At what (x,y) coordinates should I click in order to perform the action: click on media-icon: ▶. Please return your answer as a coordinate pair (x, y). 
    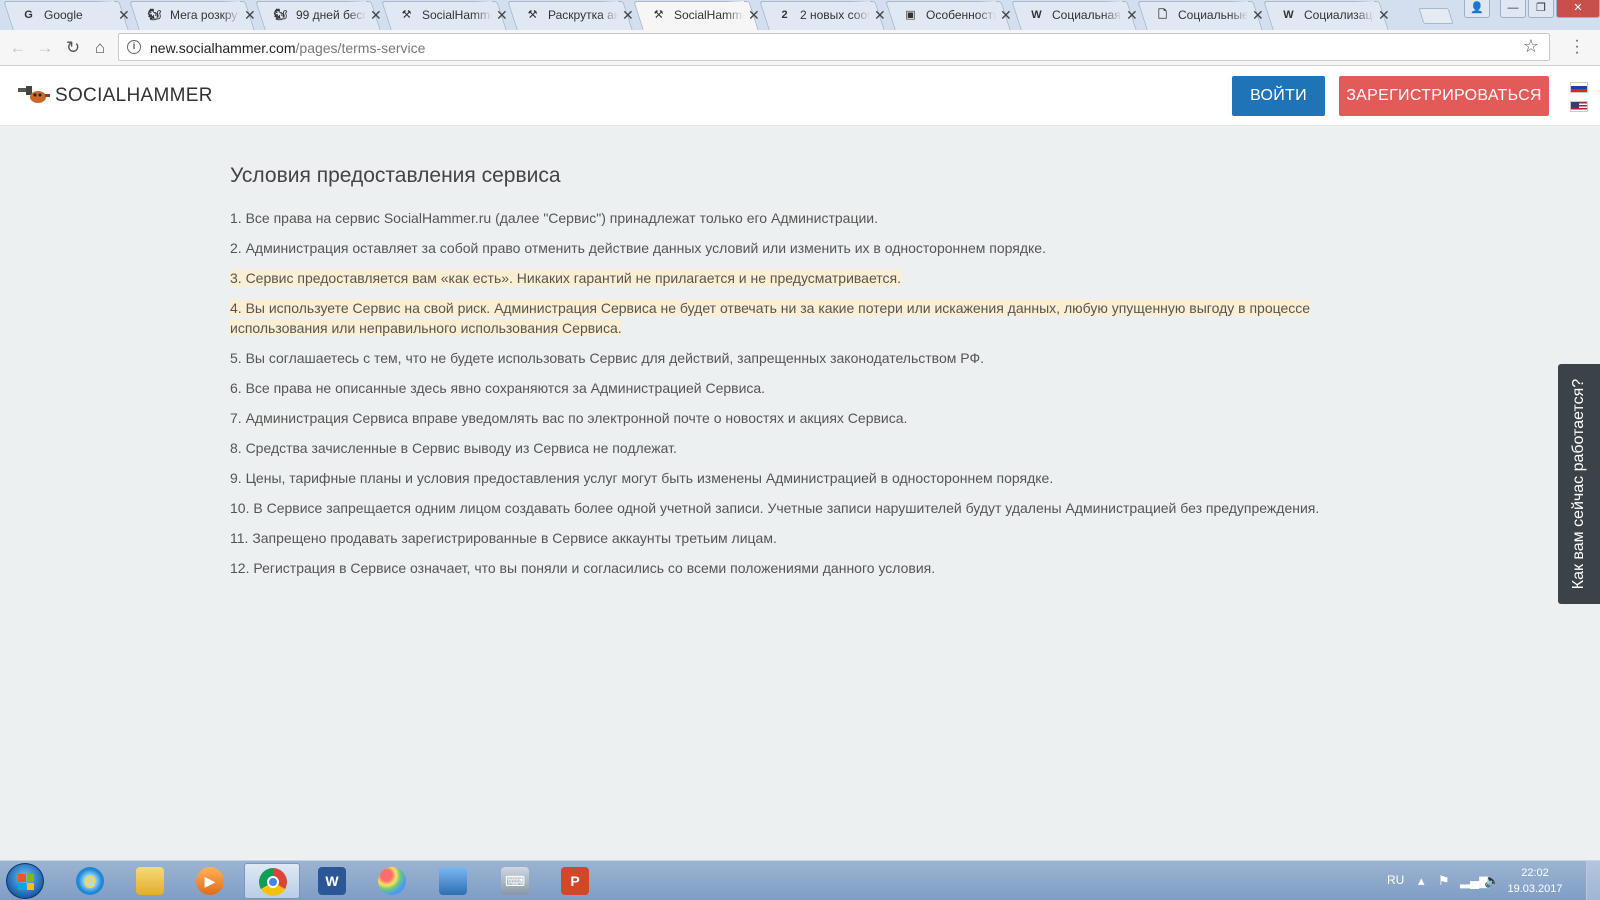
    Looking at the image, I should click on (210, 881).